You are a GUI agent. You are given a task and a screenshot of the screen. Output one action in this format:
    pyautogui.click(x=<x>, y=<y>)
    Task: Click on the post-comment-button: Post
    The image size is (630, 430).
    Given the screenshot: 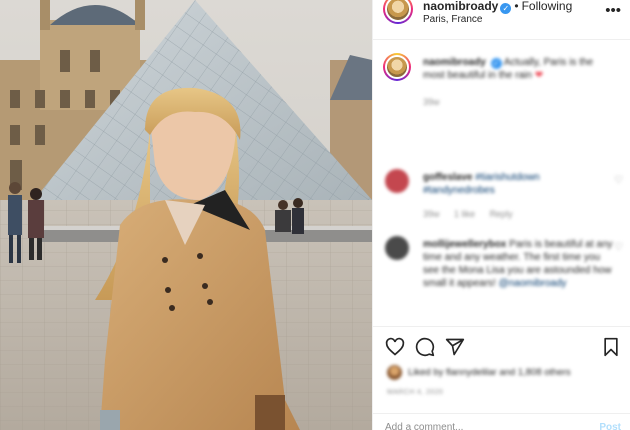 What is the action you would take?
    pyautogui.click(x=610, y=426)
    